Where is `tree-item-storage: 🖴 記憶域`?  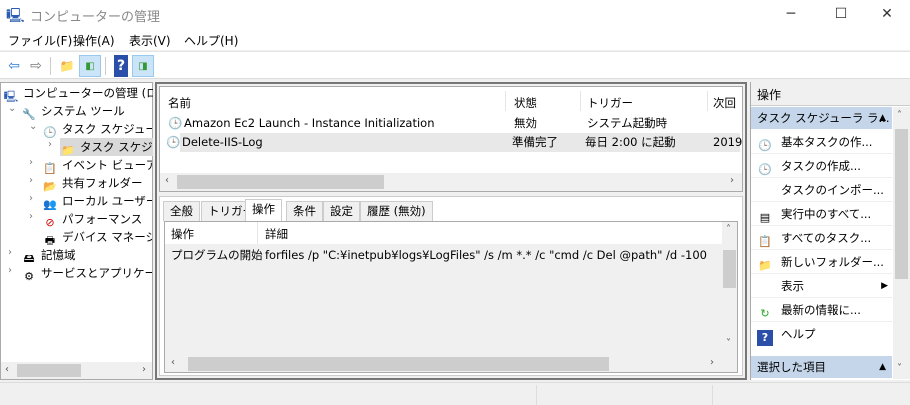
tree-item-storage: 🖴 記憶域 is located at coordinates (48, 255).